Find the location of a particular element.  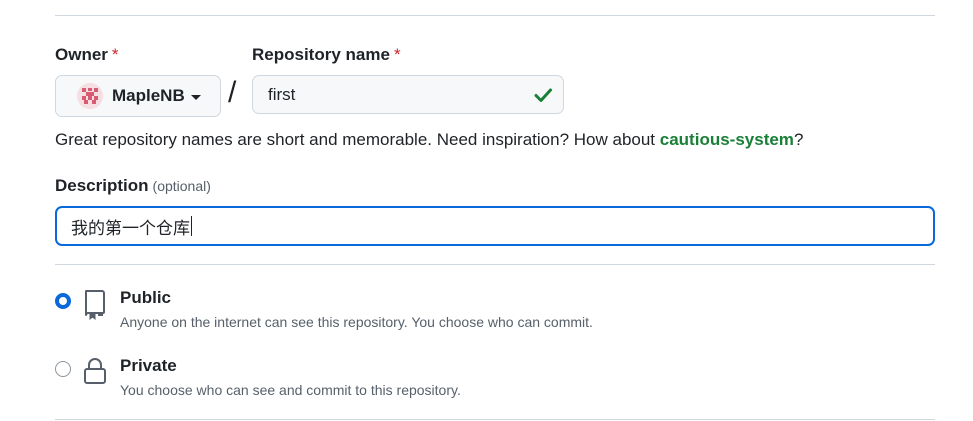

description-optional-text: (optional) is located at coordinates (181, 186).